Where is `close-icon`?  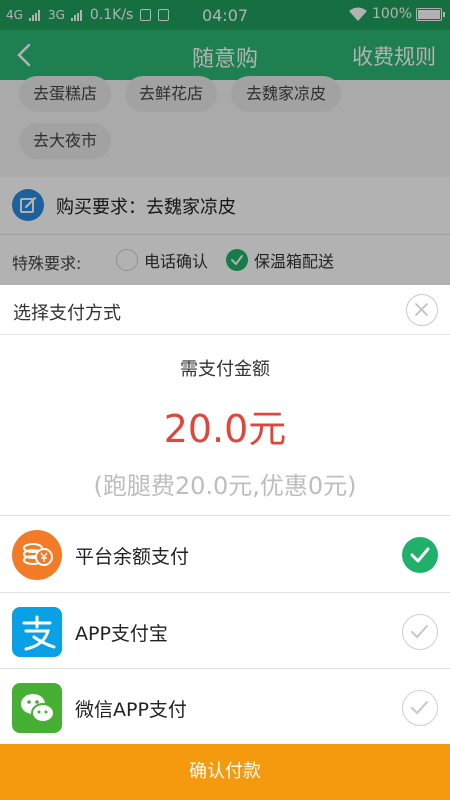
close-icon is located at coordinates (421, 309).